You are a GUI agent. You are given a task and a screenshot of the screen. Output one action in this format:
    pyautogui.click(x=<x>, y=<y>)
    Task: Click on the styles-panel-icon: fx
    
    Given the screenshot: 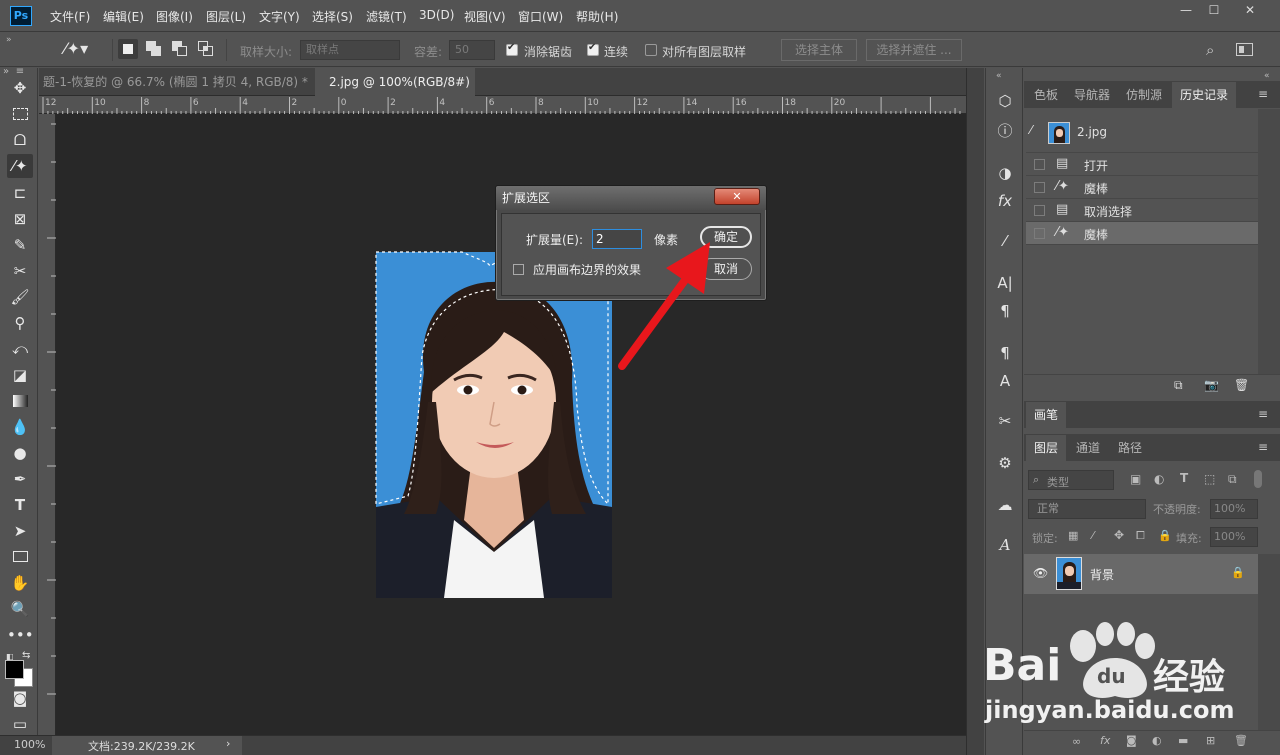 What is the action you would take?
    pyautogui.click(x=1005, y=201)
    